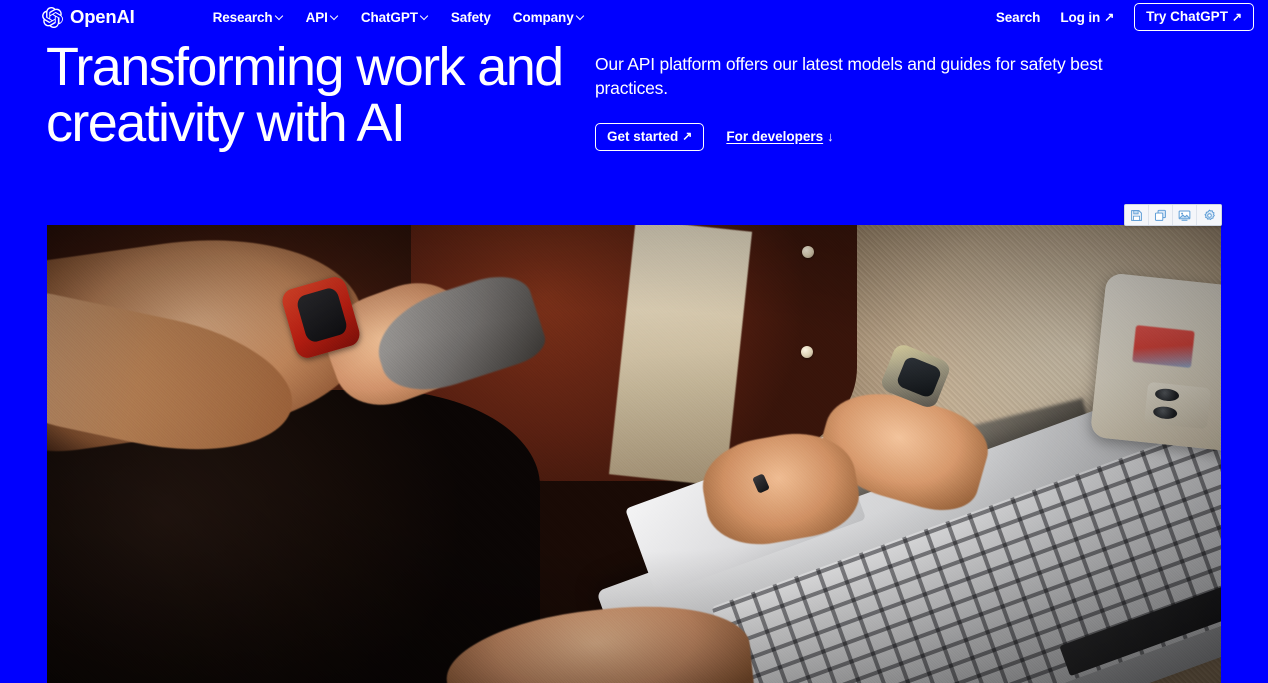 The height and width of the screenshot is (683, 1268). I want to click on openai-knot-logo-icon, so click(52, 17).